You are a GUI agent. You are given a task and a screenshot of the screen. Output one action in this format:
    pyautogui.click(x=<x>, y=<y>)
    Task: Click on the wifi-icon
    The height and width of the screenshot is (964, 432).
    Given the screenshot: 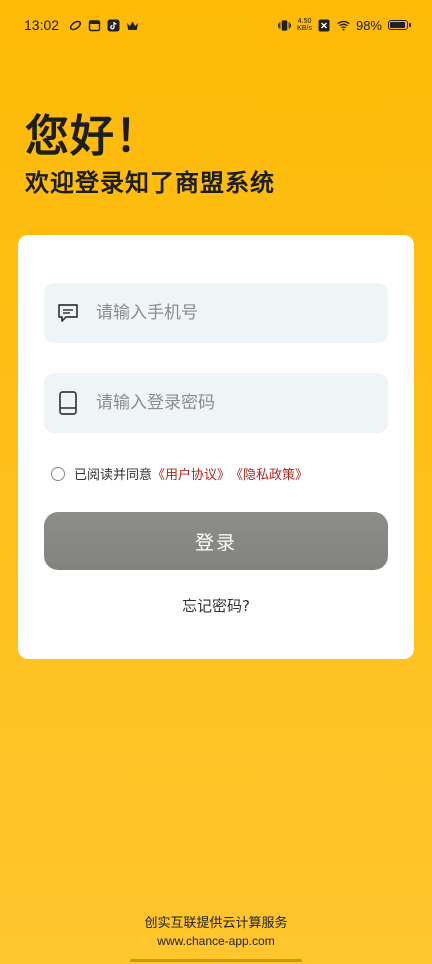 What is the action you would take?
    pyautogui.click(x=343, y=25)
    